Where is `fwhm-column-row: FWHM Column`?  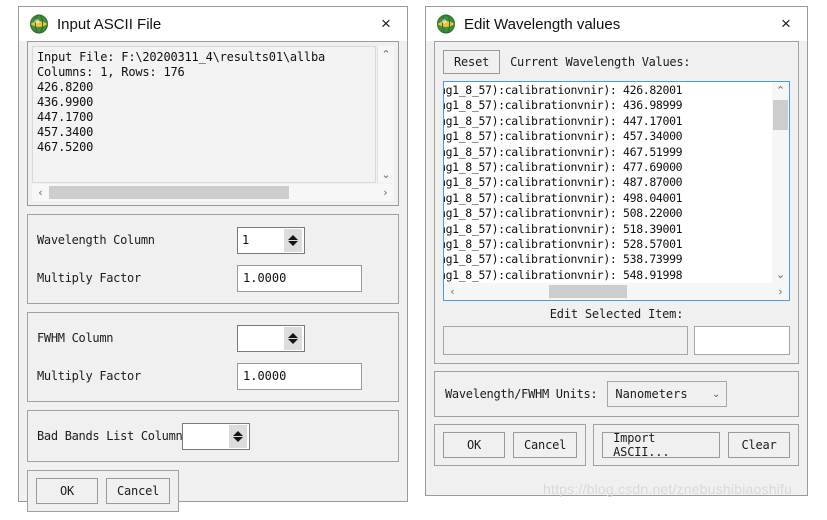 fwhm-column-row: FWHM Column is located at coordinates (213, 338).